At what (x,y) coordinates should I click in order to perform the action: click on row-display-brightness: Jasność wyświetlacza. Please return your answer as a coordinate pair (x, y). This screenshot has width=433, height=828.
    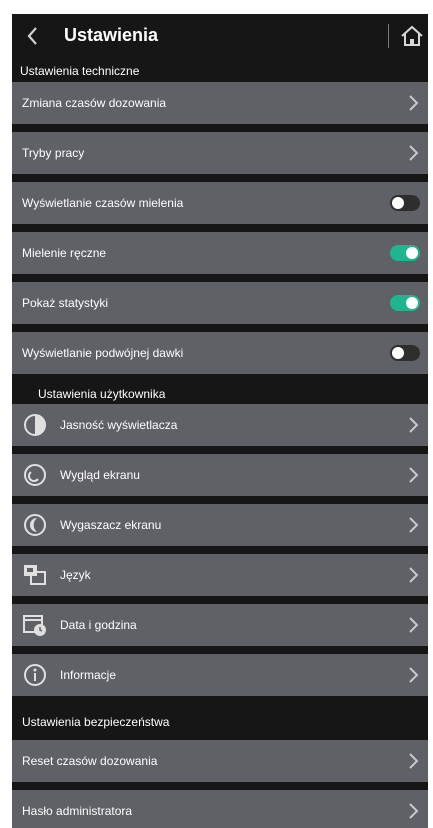
    Looking at the image, I should click on (220, 425).